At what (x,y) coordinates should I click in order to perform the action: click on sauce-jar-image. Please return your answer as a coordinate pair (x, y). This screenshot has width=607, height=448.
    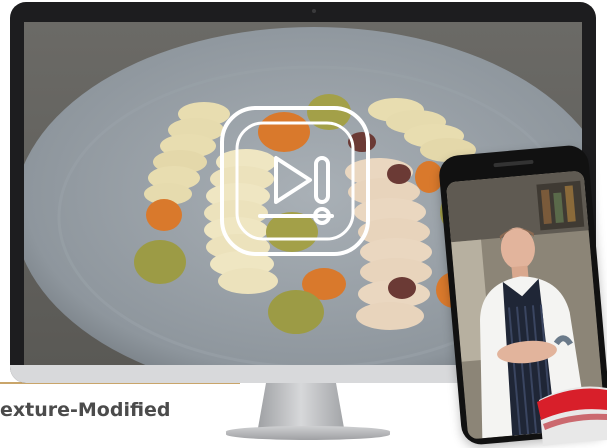
    Looking at the image, I should click on (572, 416).